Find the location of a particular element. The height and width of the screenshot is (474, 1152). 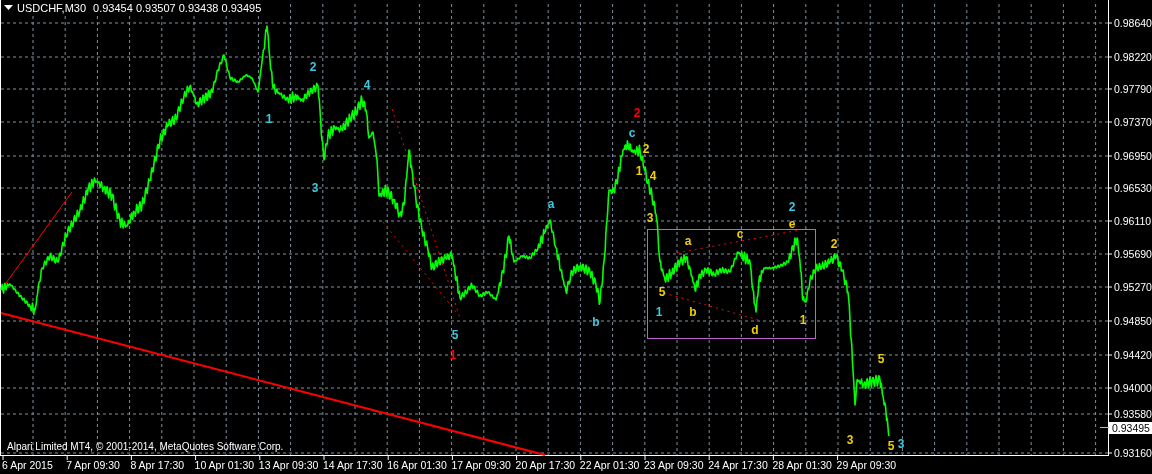

time-axis-label: 16 Apr 01:30 is located at coordinates (417, 465).